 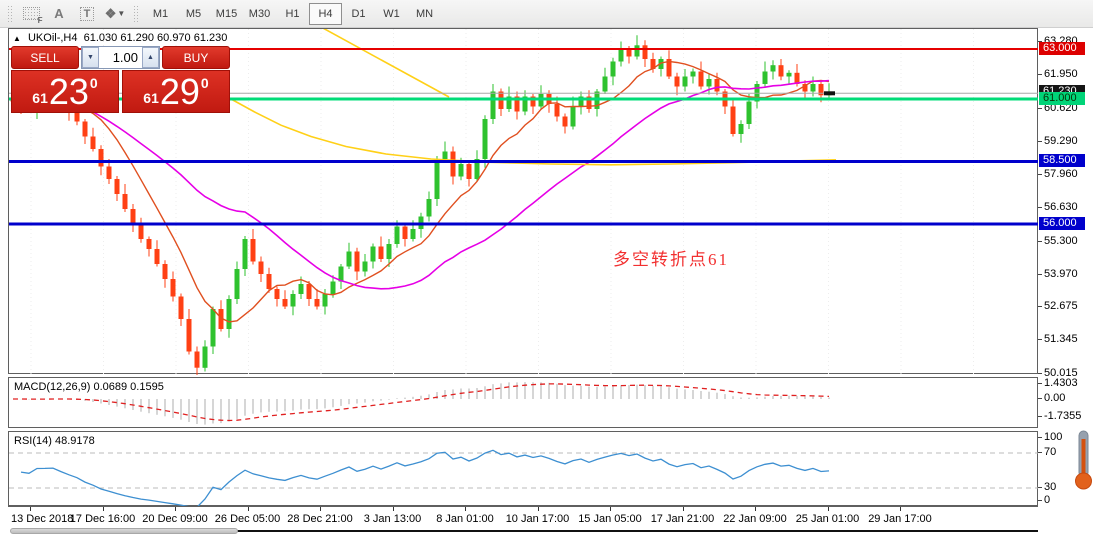 What do you see at coordinates (1083, 460) in the screenshot?
I see `thermometer-icon` at bounding box center [1083, 460].